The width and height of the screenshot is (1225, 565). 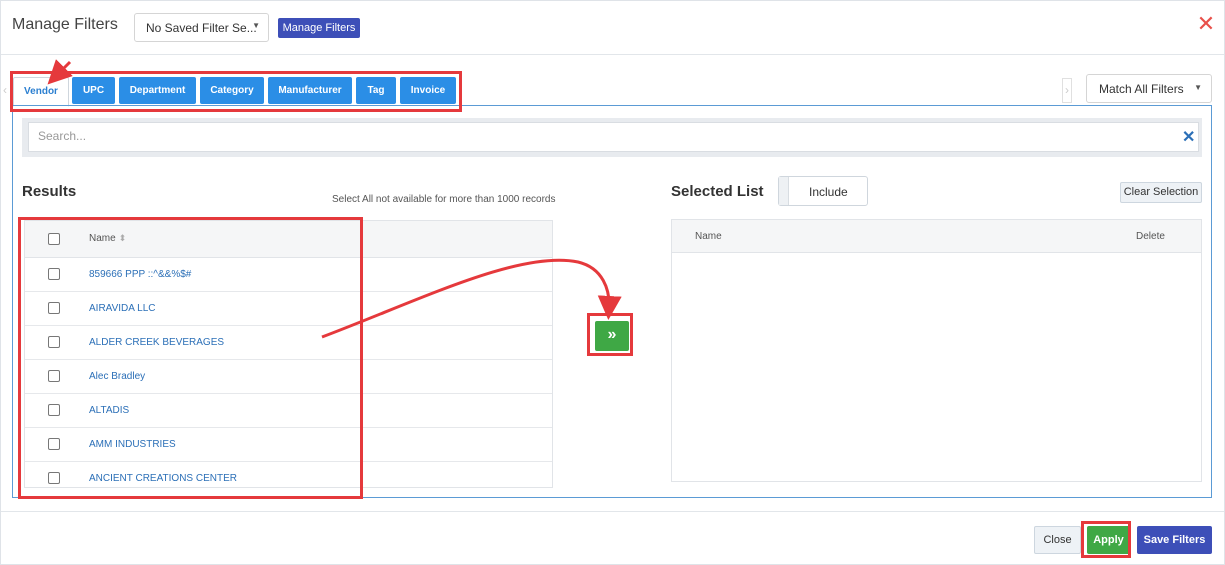 What do you see at coordinates (156, 342) in the screenshot?
I see `vendor-link: ALDER CREEK BEVERAGES` at bounding box center [156, 342].